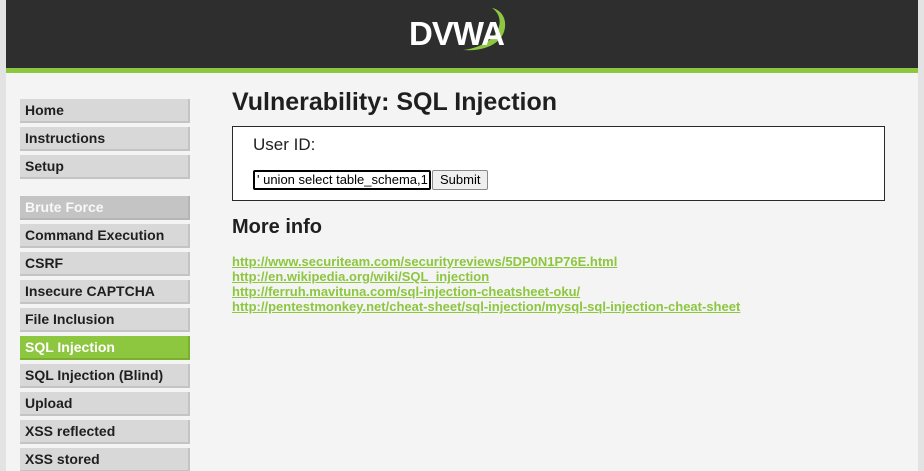  Describe the element at coordinates (457, 33) in the screenshot. I see `logo-text: DVWA` at that location.